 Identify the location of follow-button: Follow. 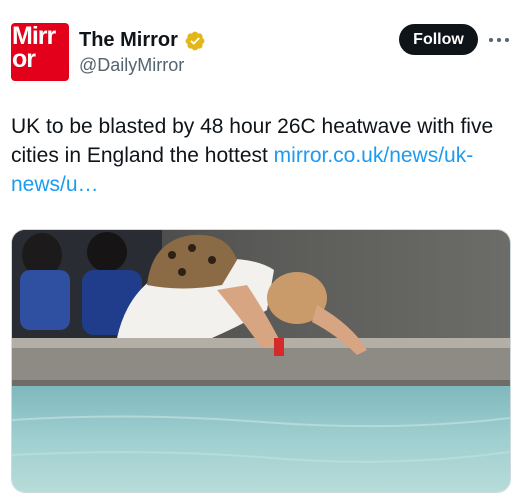
(438, 39).